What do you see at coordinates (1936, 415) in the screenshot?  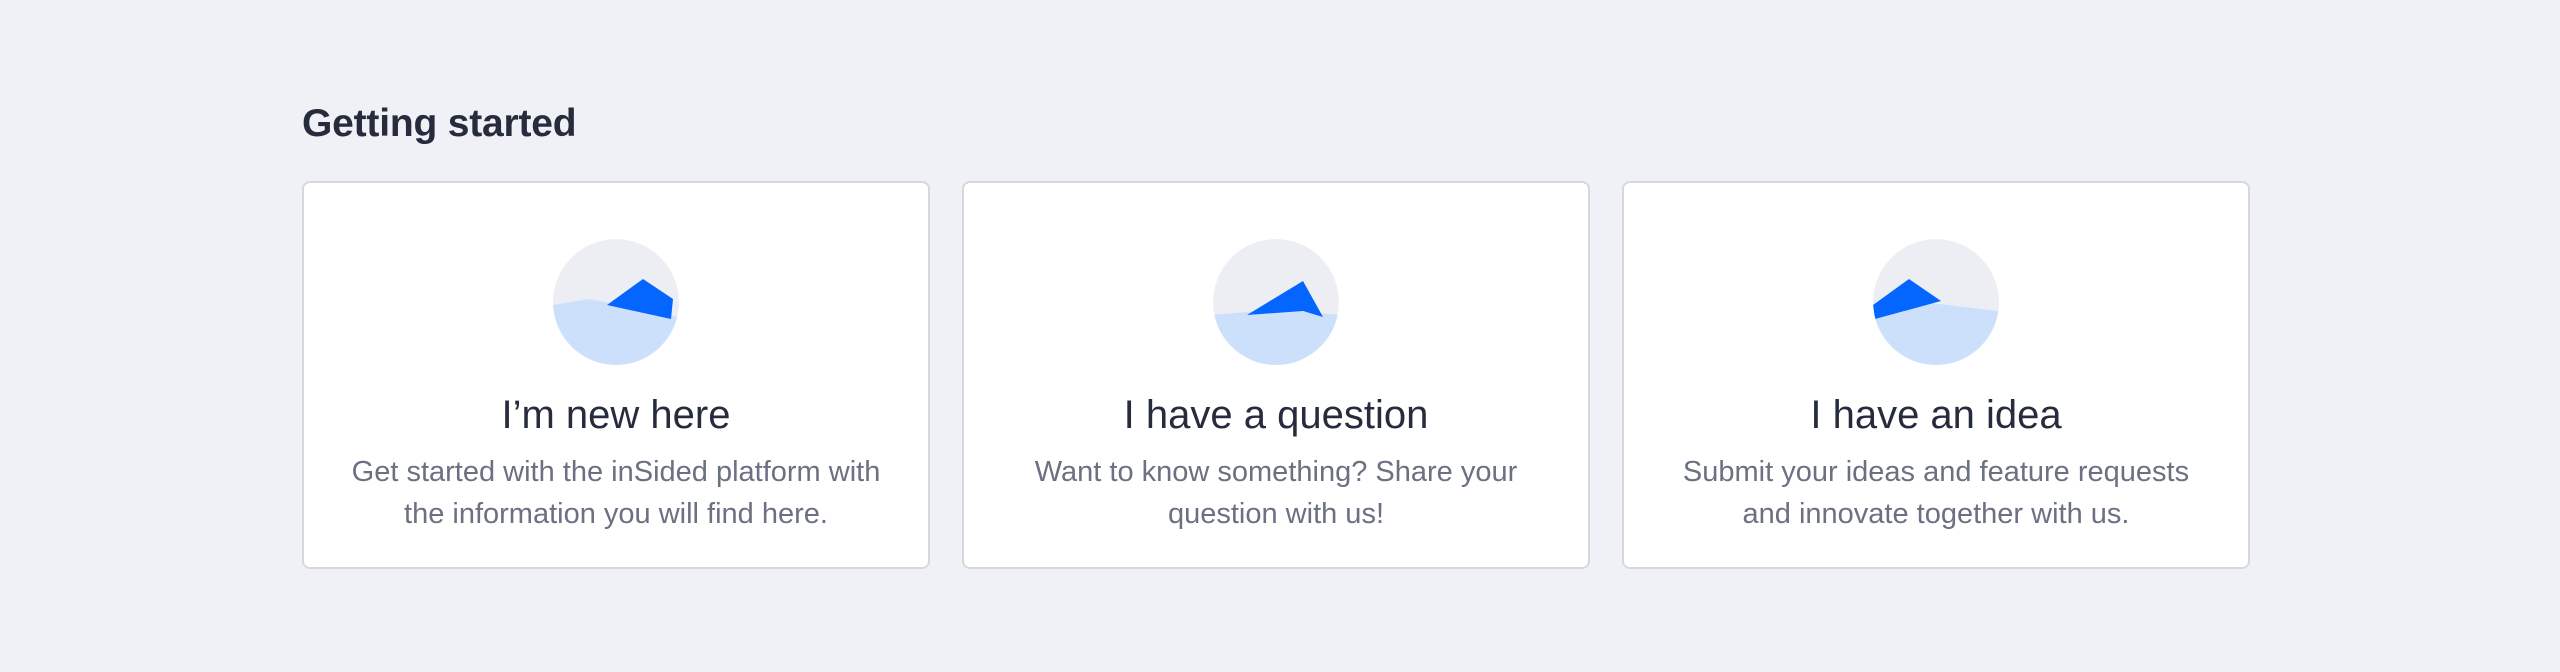 I see `card-title: I have an idea` at bounding box center [1936, 415].